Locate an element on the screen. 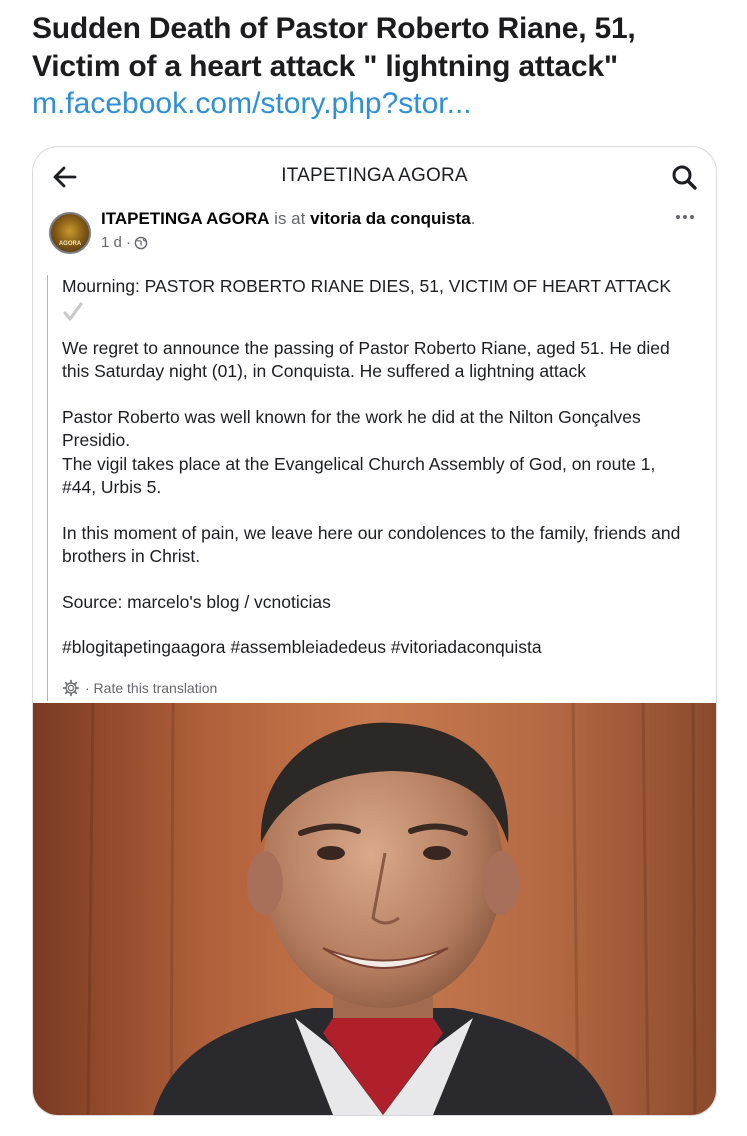 This screenshot has width=747, height=1136. avatar-logo-text: AGORA is located at coordinates (70, 244).